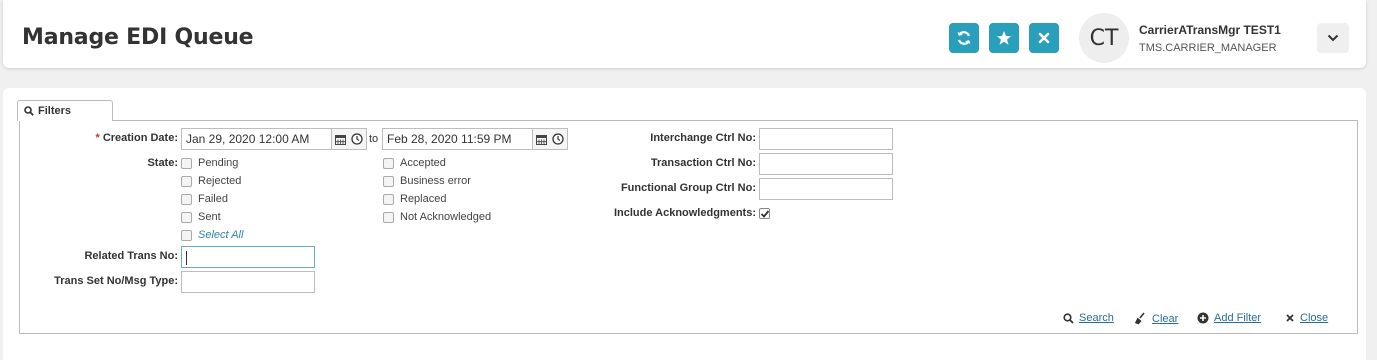  I want to click on state-business-error-label: Business error, so click(435, 181).